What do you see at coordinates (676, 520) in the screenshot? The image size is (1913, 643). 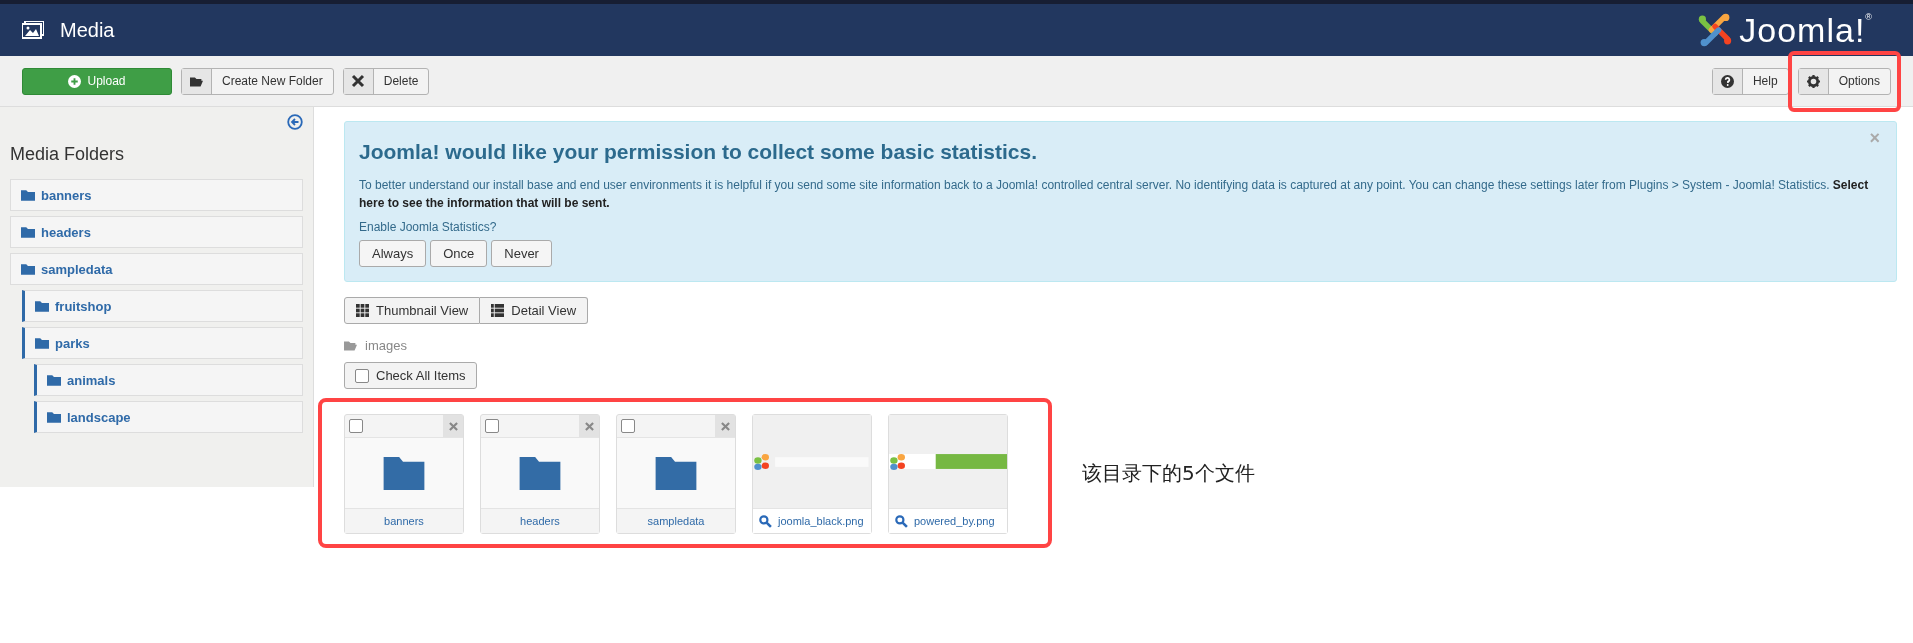 I see `file-name: sampledata` at bounding box center [676, 520].